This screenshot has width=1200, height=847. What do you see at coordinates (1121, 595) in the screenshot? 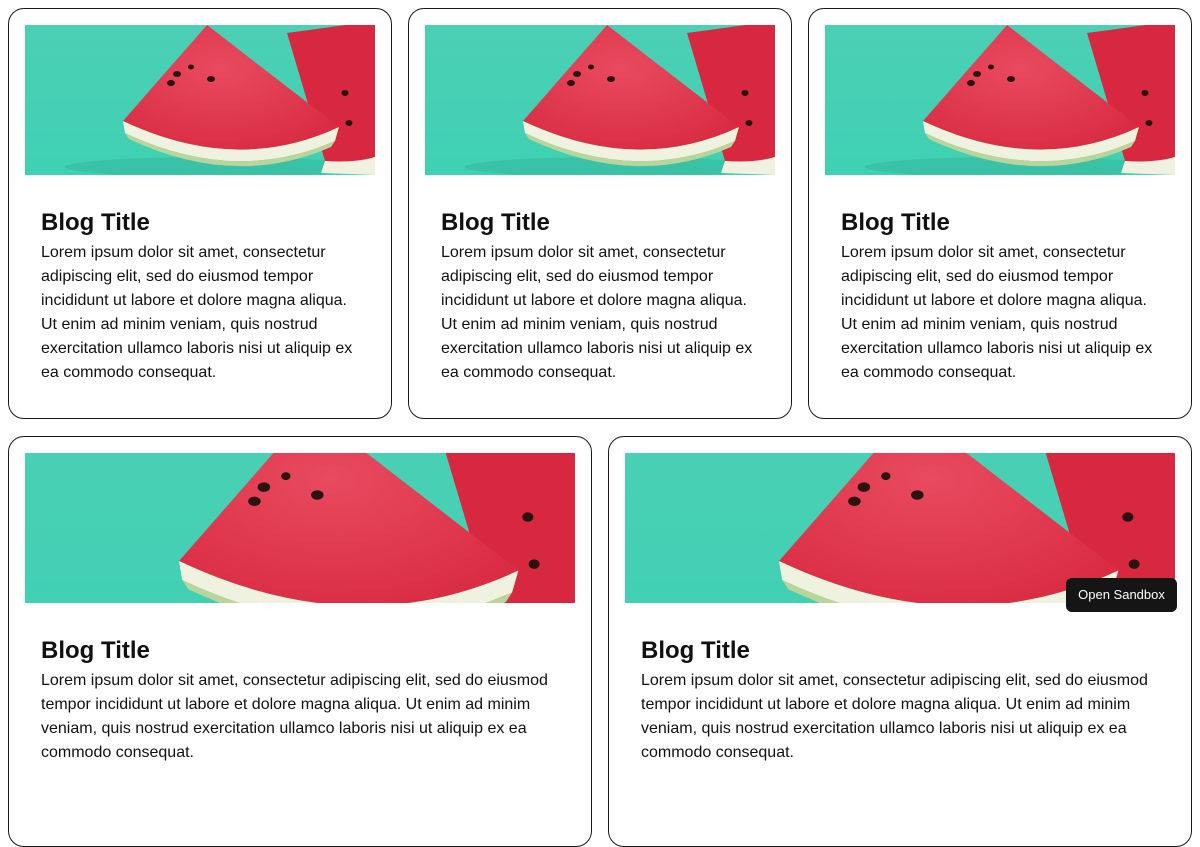
I see `open-sandbox-button: Open Sandbox` at bounding box center [1121, 595].